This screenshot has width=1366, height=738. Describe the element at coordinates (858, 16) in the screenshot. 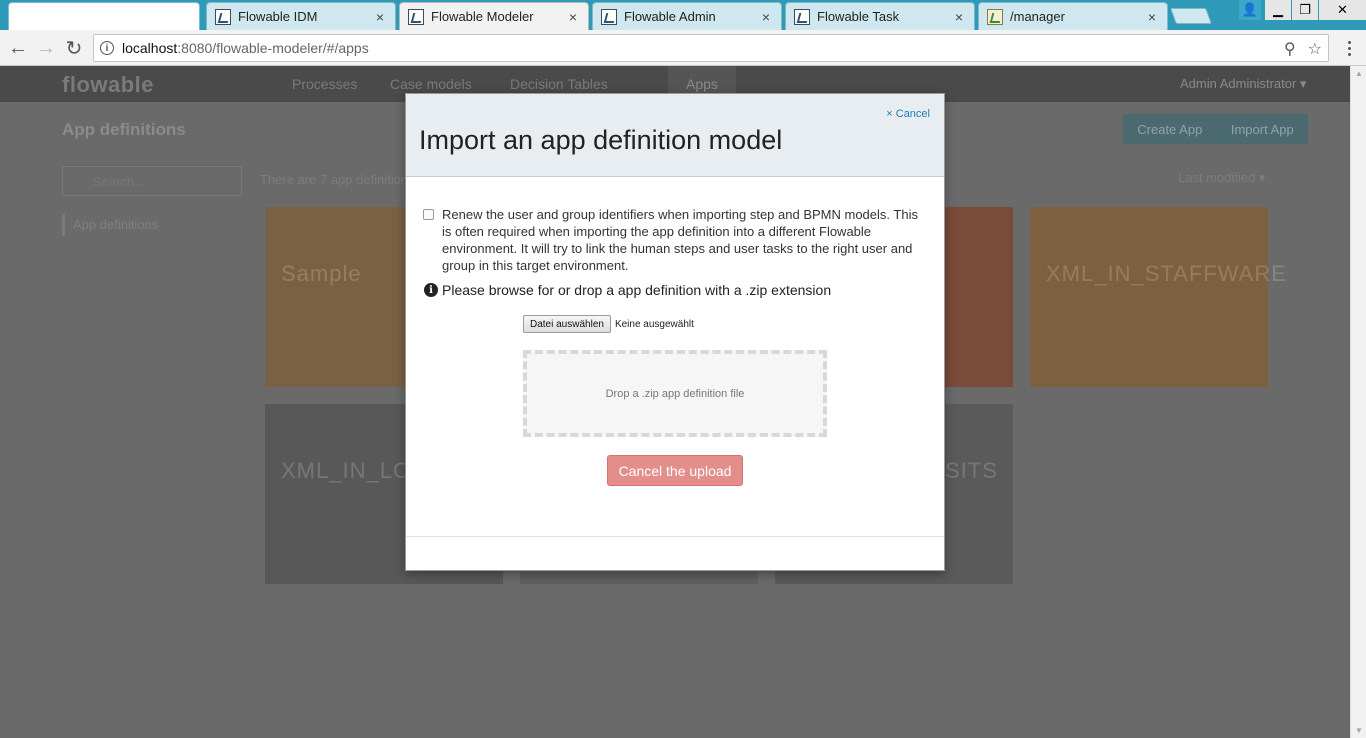

I see `tab-title: Flowable Task` at that location.